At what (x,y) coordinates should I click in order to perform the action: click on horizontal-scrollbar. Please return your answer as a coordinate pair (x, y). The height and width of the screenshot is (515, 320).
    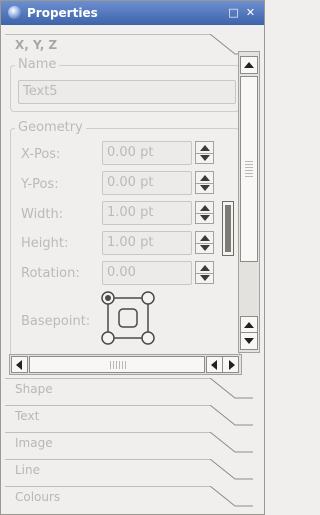
    Looking at the image, I should click on (125, 364).